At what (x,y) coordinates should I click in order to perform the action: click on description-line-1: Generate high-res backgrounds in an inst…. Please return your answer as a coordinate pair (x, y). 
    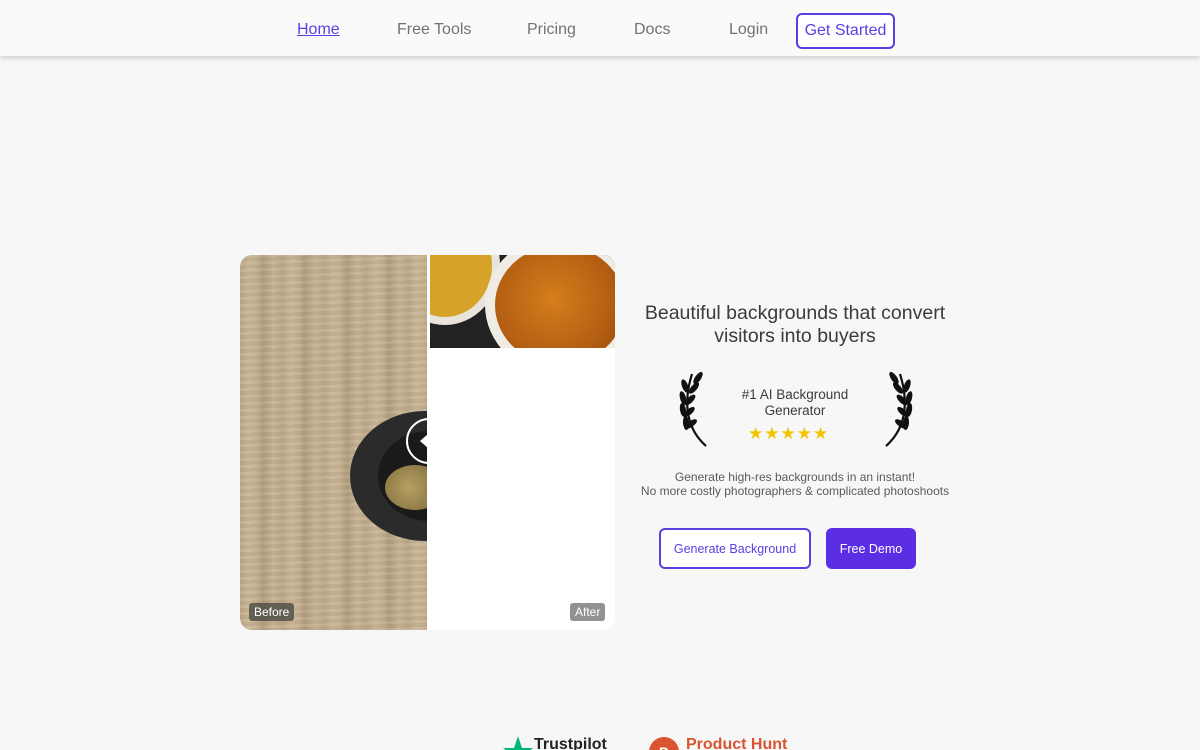
    Looking at the image, I should click on (795, 477).